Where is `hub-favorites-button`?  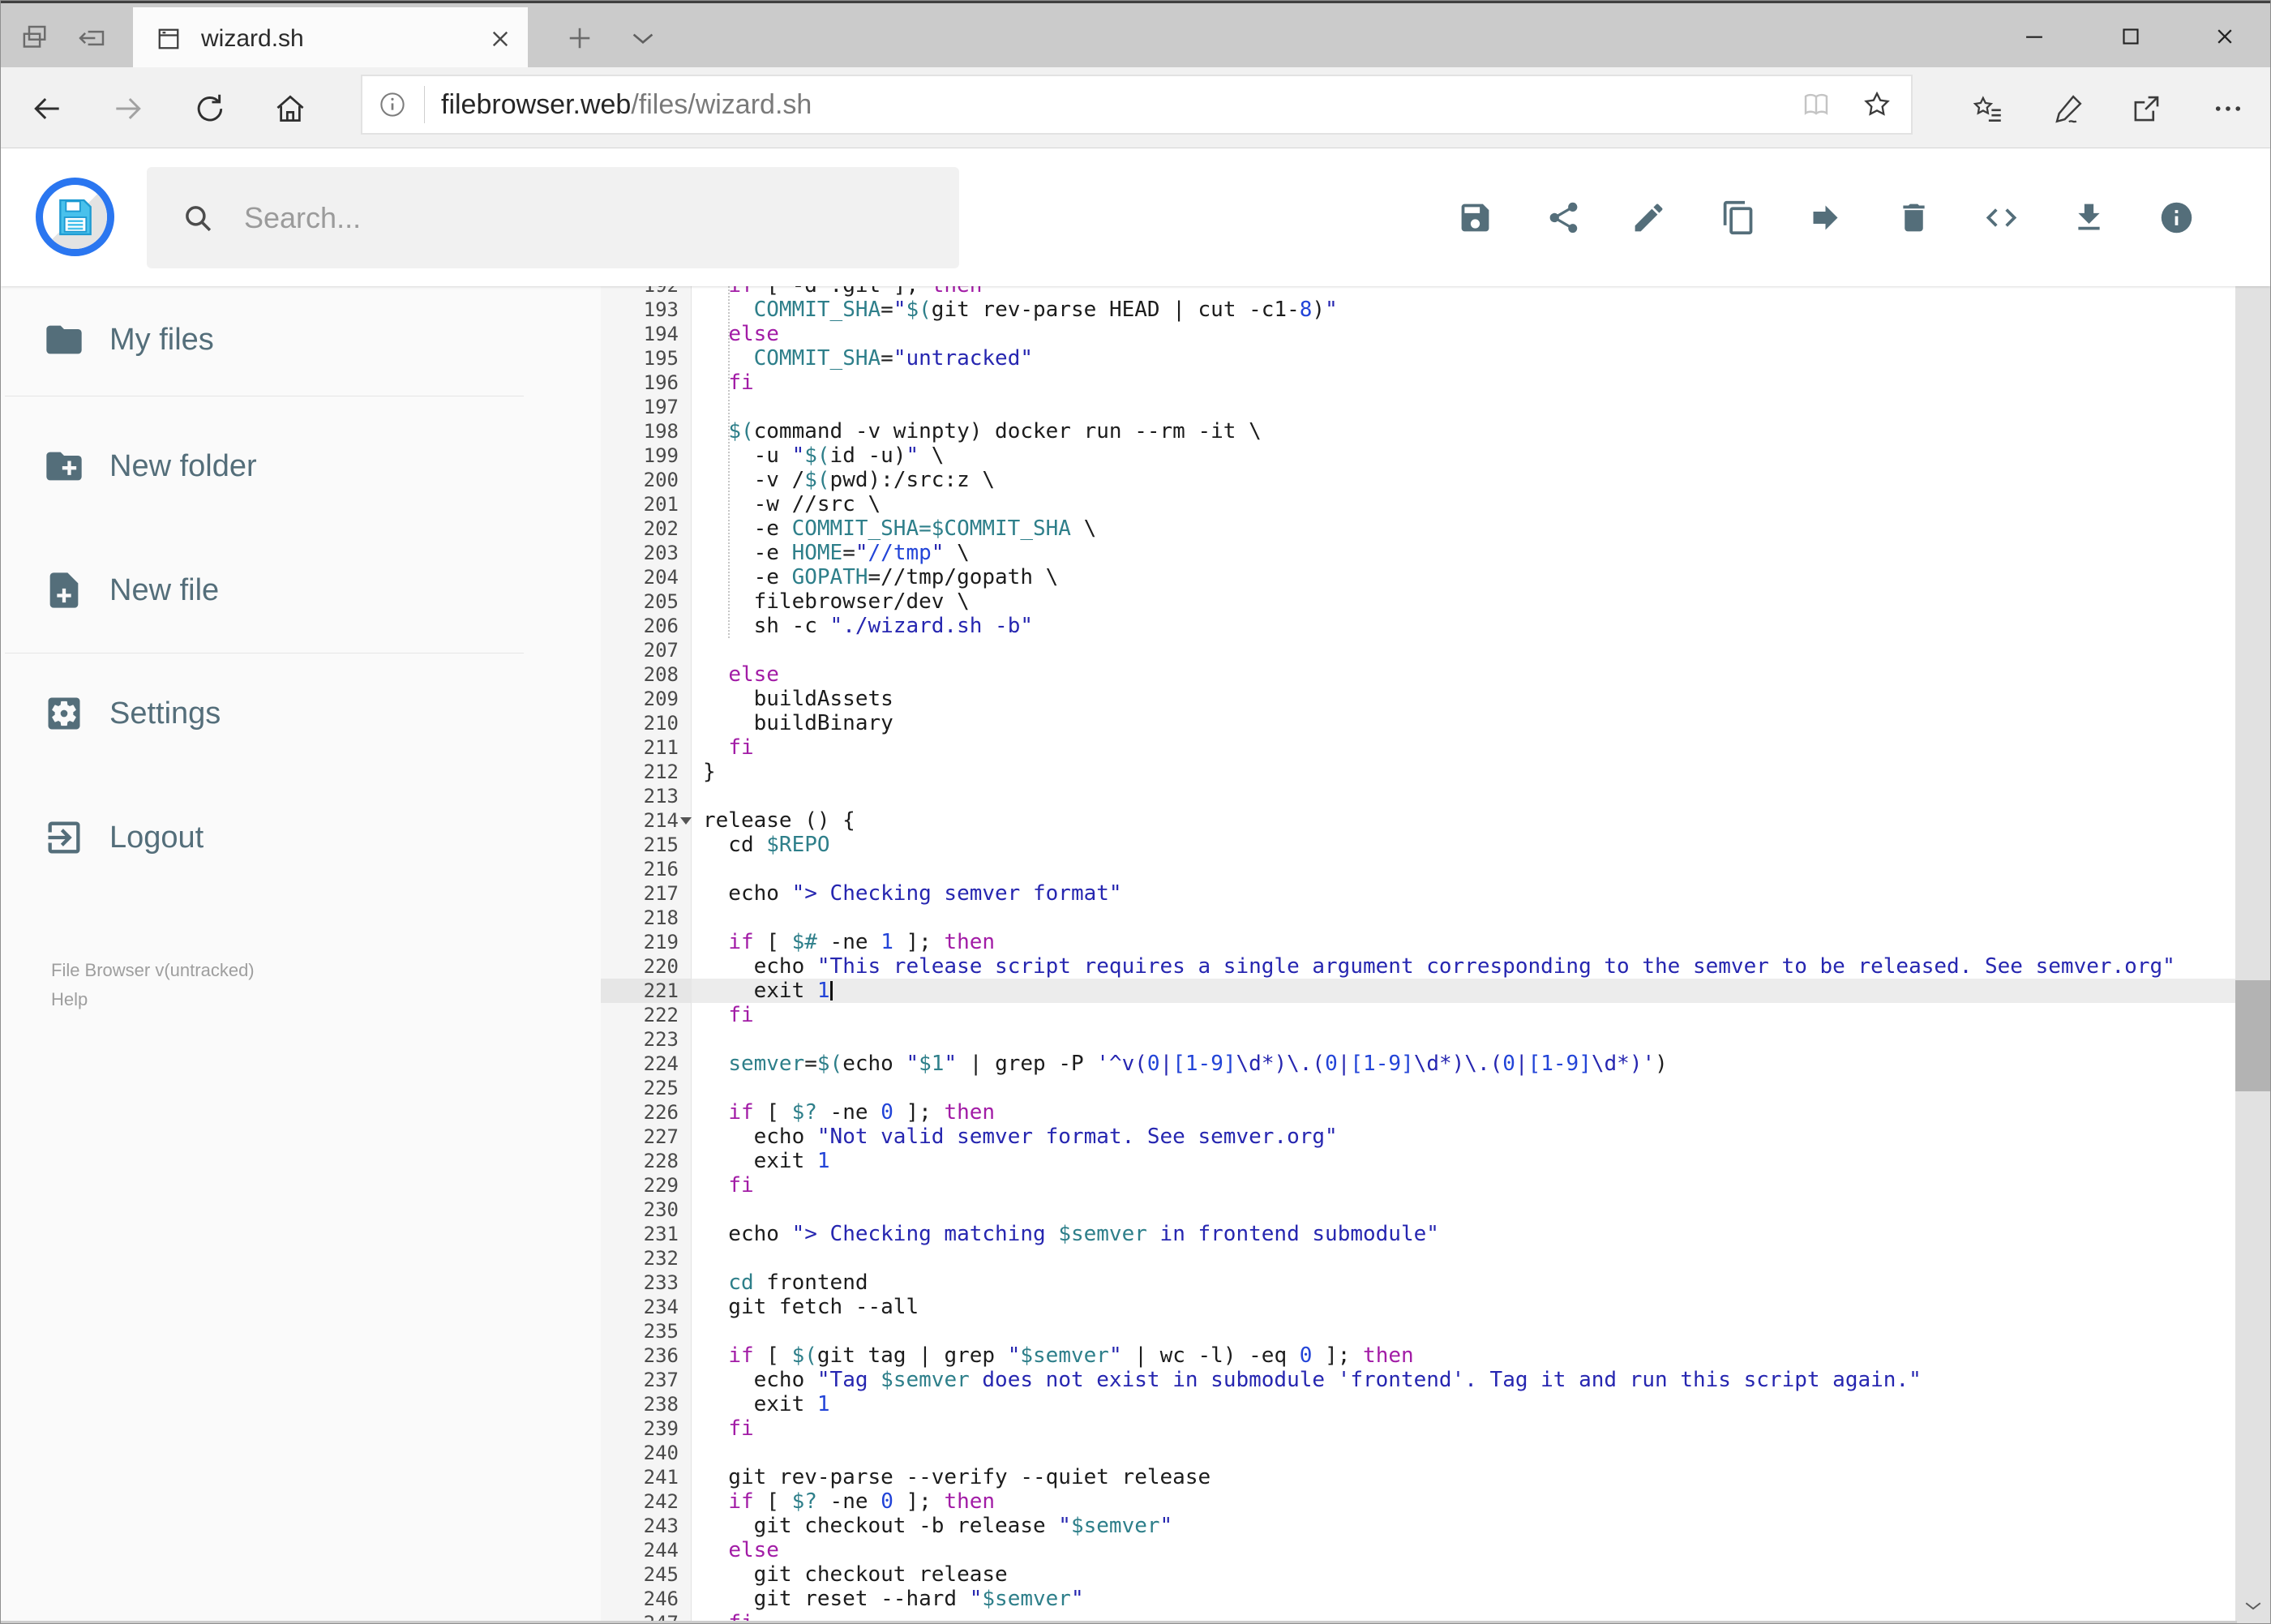 hub-favorites-button is located at coordinates (1988, 108).